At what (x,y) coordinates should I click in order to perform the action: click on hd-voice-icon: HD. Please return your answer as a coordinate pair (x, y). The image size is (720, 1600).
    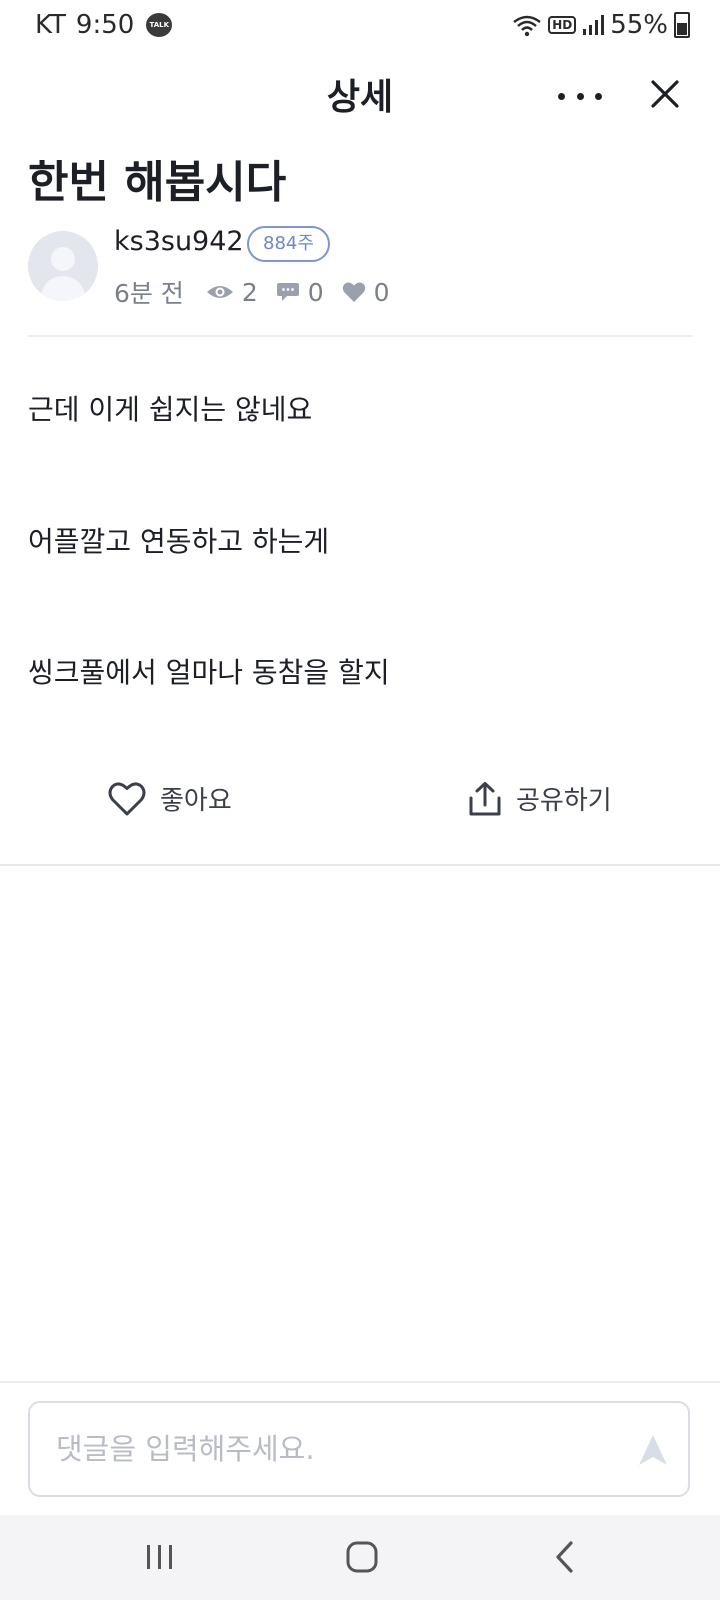
    Looking at the image, I should click on (562, 25).